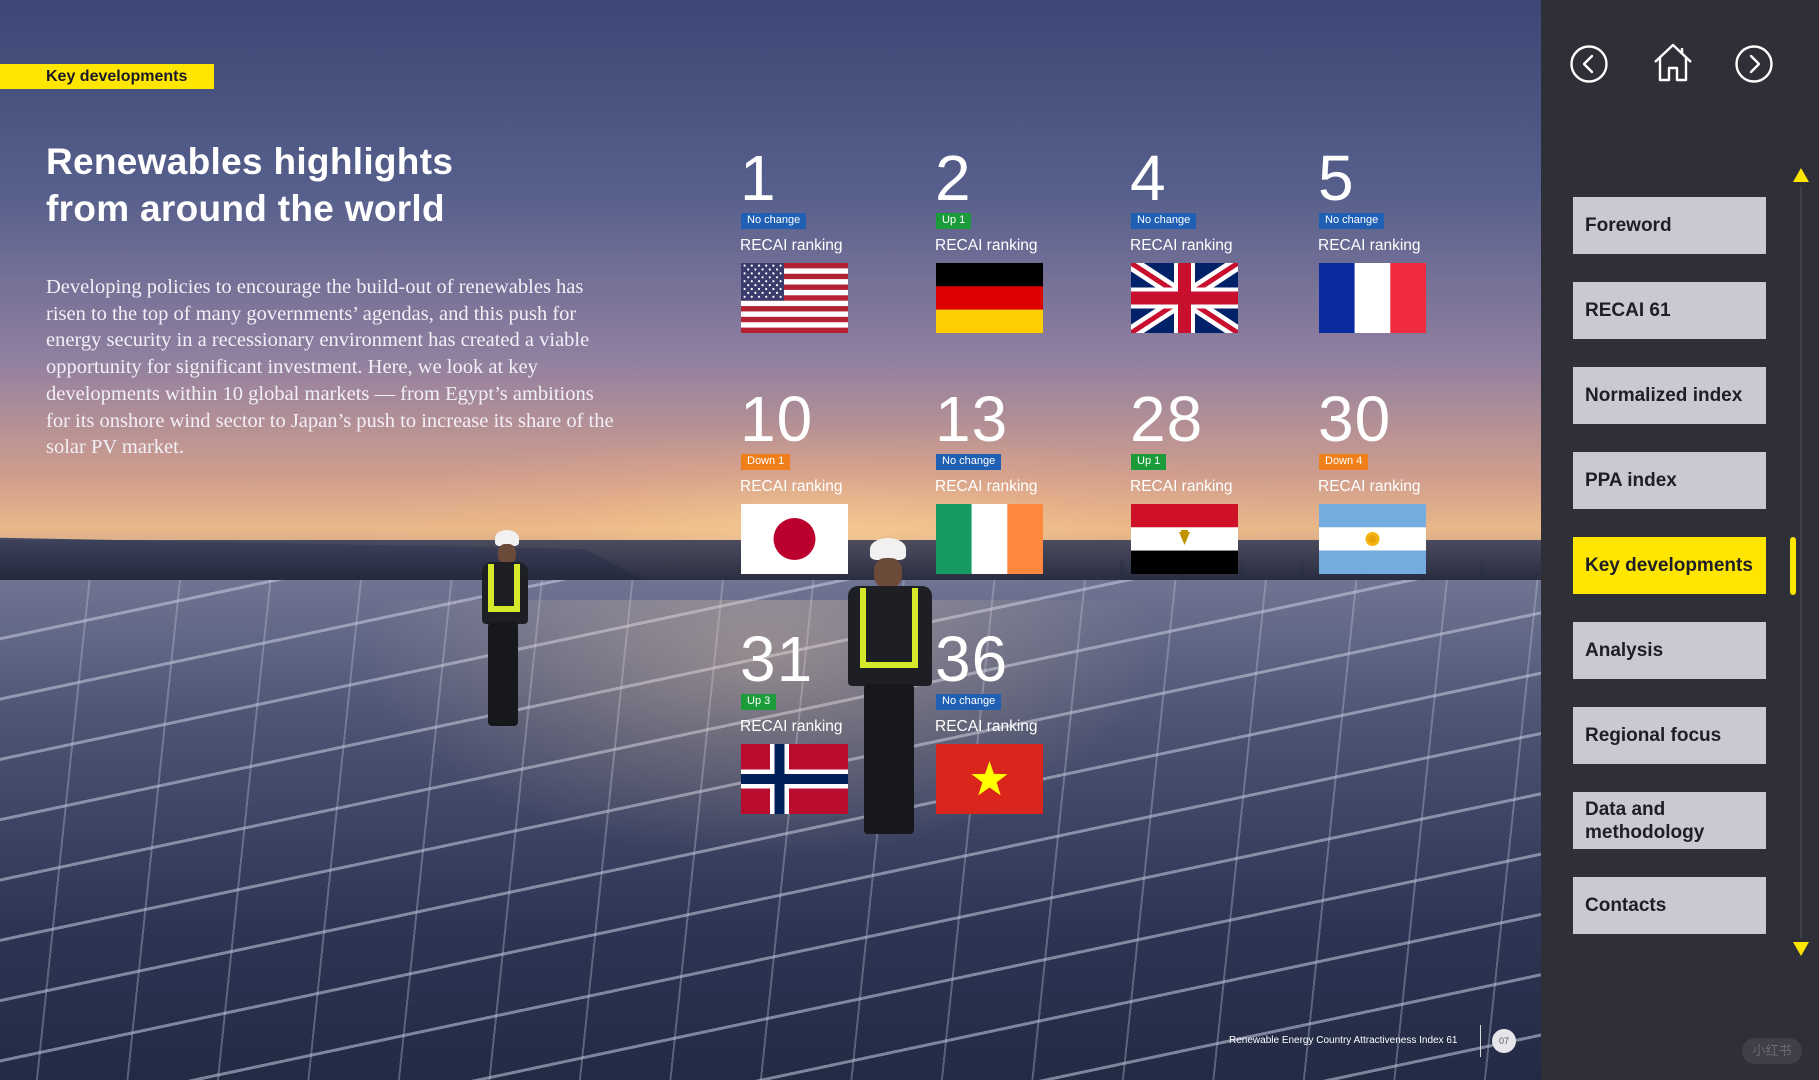 This screenshot has width=1819, height=1080. Describe the element at coordinates (777, 419) in the screenshot. I see `rank-number: 10` at that location.